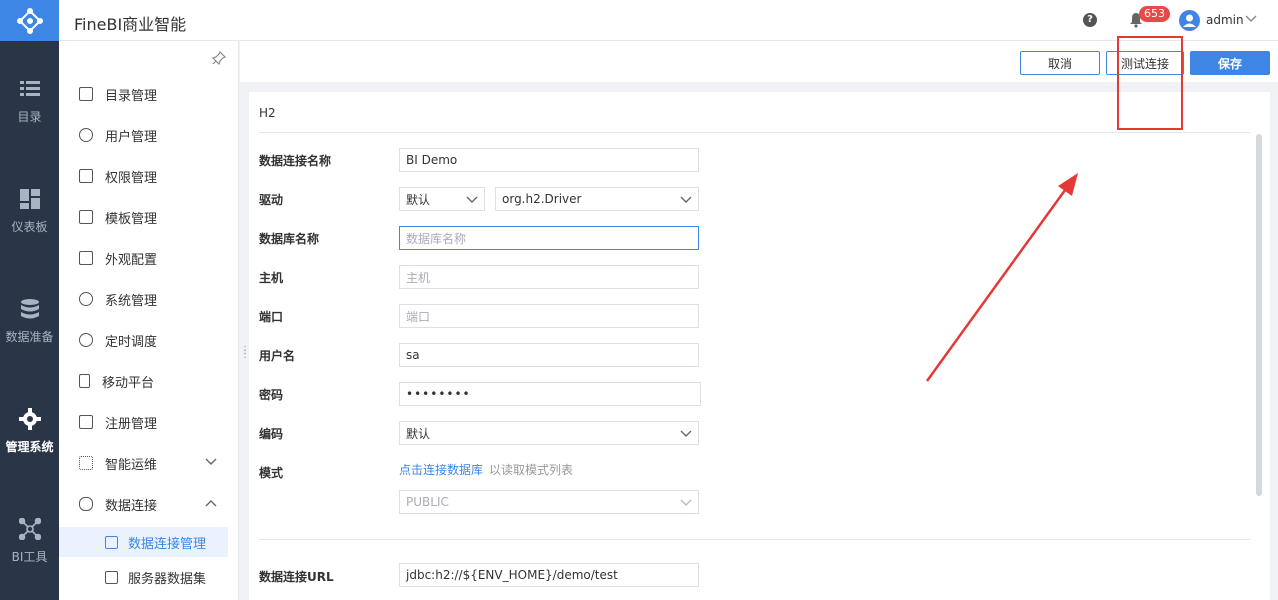 This screenshot has height=600, width=1278. I want to click on ops-icon, so click(86, 463).